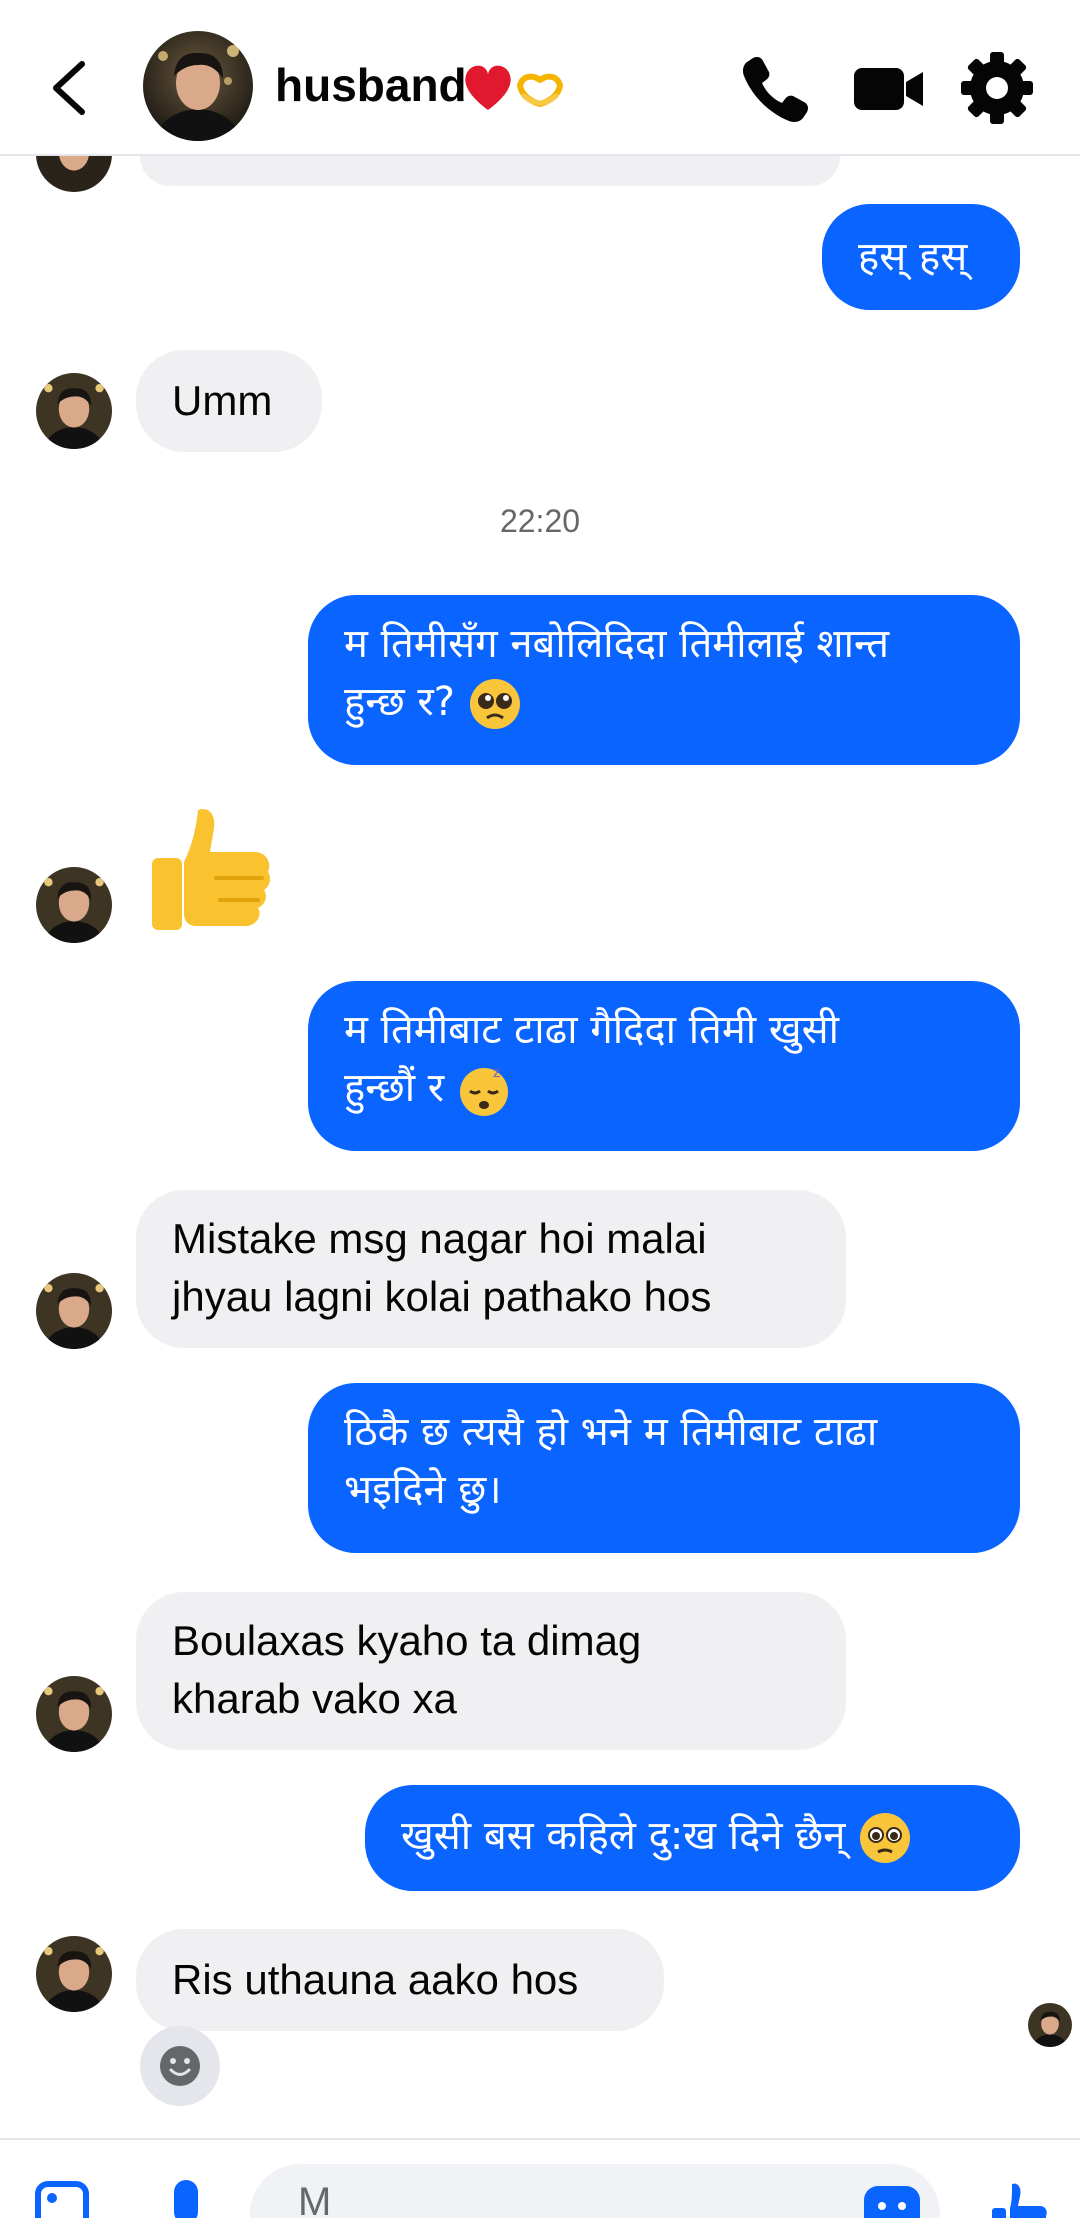 Image resolution: width=1080 pixels, height=2218 pixels. Describe the element at coordinates (913, 257) in the screenshot. I see `message-text: हस् हस्` at that location.